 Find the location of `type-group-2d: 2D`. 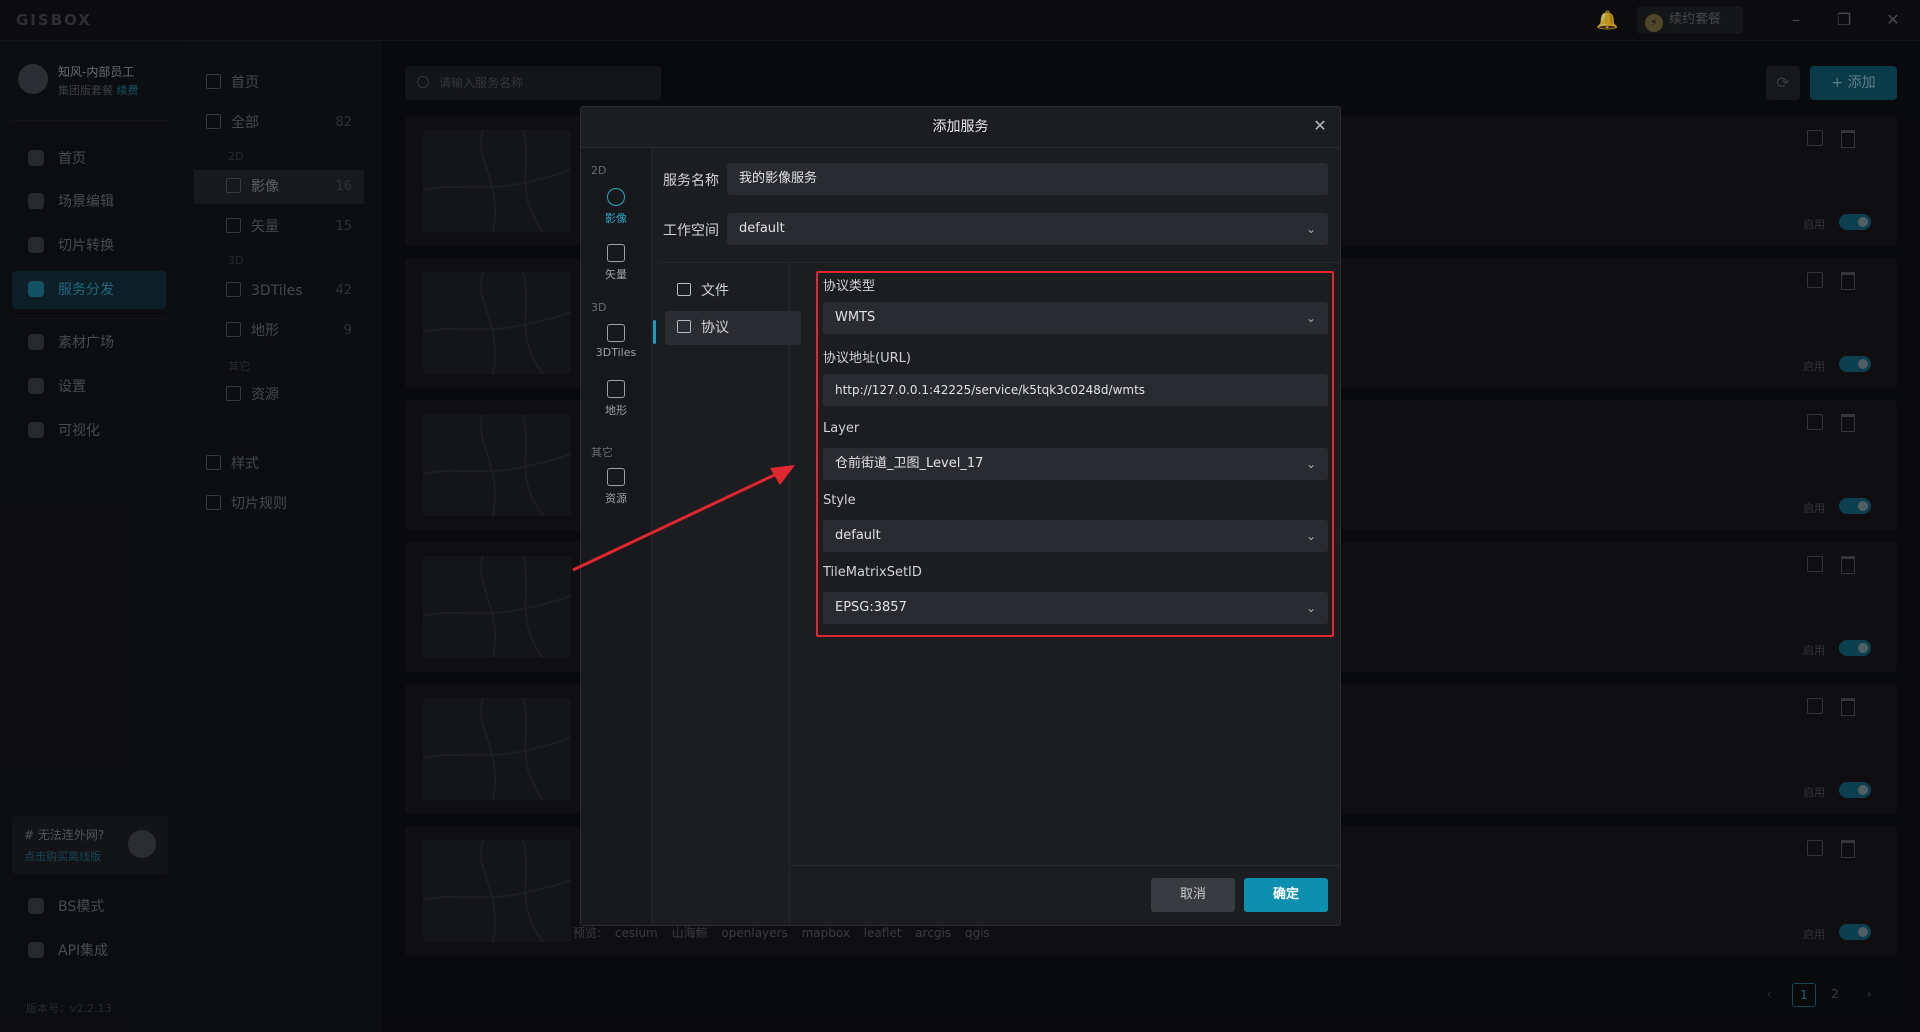

type-group-2d: 2D is located at coordinates (599, 170).